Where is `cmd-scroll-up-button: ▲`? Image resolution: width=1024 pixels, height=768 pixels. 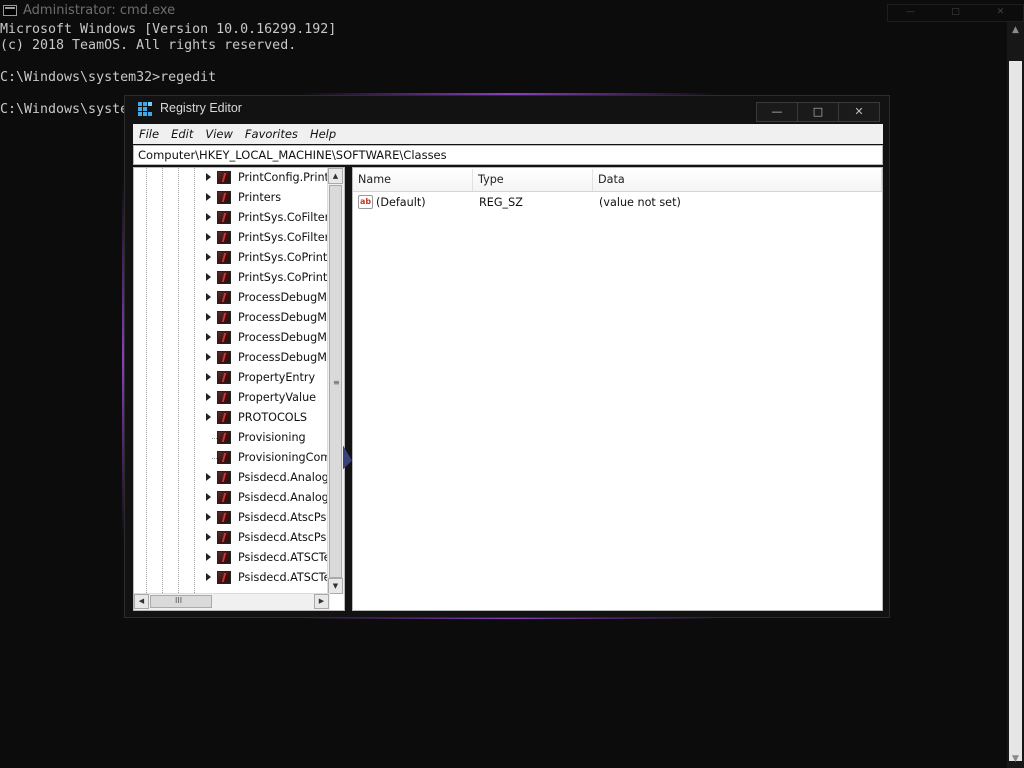
cmd-scroll-up-button: ▲ is located at coordinates (1015, 30).